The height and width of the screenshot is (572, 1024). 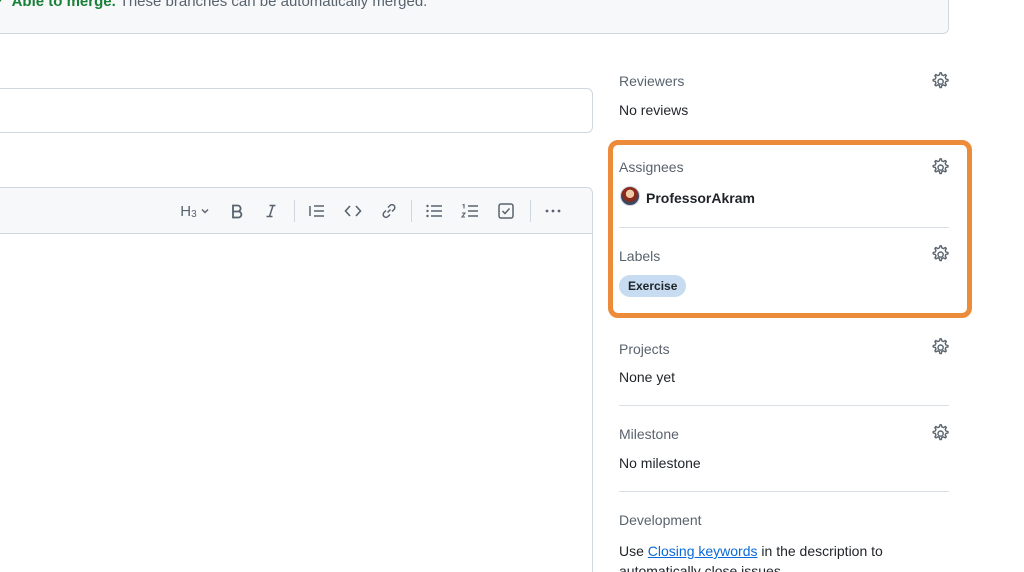 I want to click on kebab-horizontal-icon, so click(x=553, y=211).